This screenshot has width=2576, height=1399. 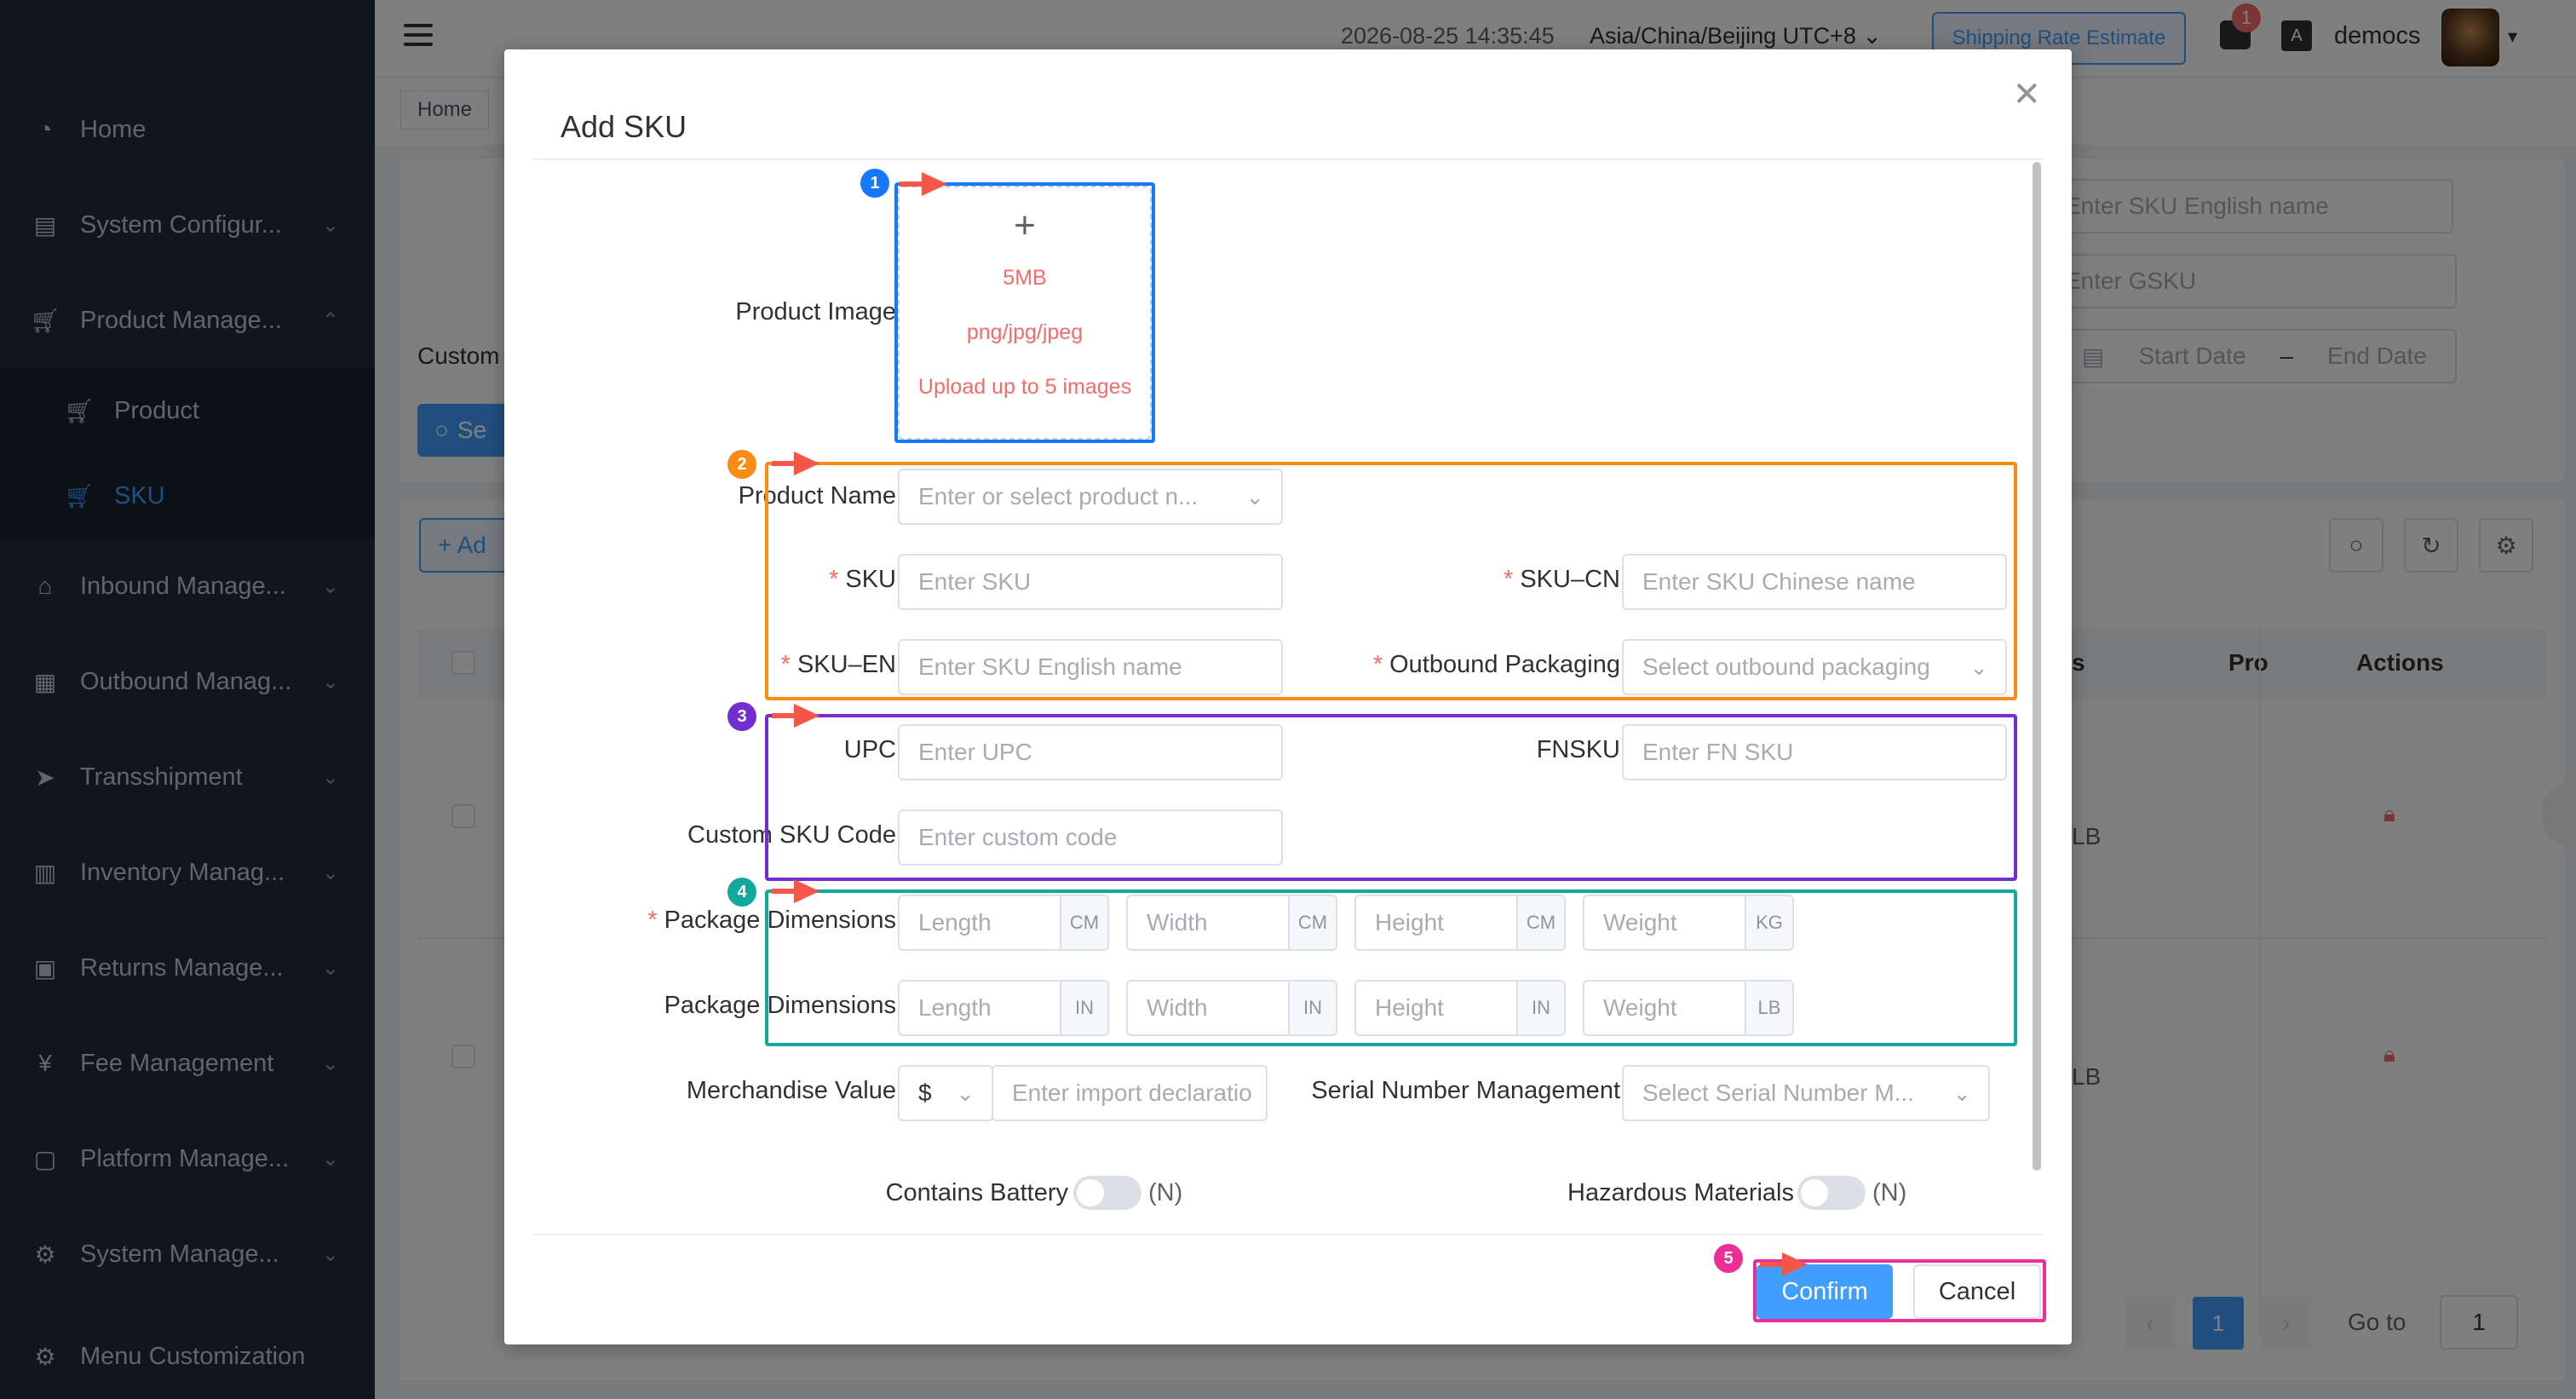 I want to click on cancel-button: Cancel, so click(x=1977, y=1291).